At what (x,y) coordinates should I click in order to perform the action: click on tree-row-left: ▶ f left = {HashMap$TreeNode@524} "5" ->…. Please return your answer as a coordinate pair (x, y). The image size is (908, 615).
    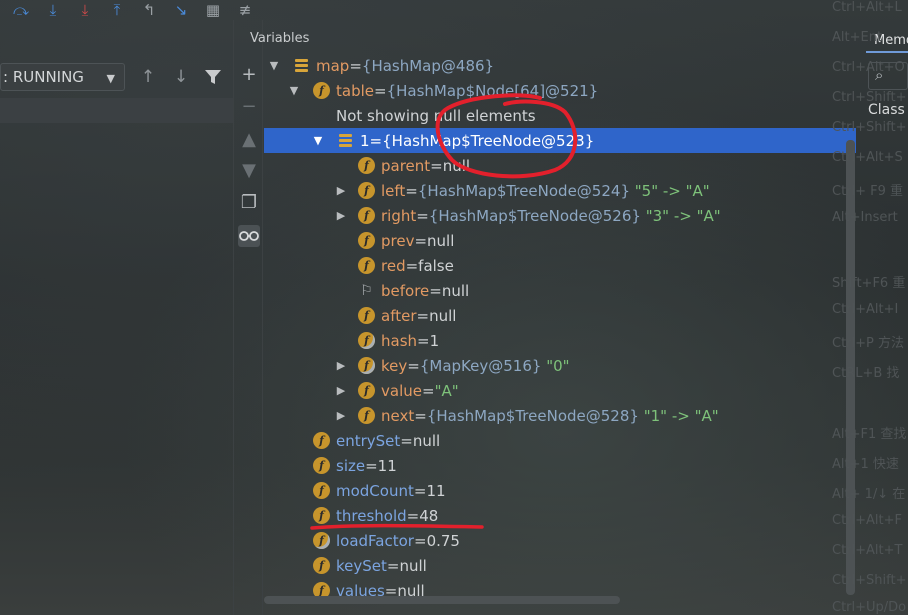
    Looking at the image, I should click on (560, 190).